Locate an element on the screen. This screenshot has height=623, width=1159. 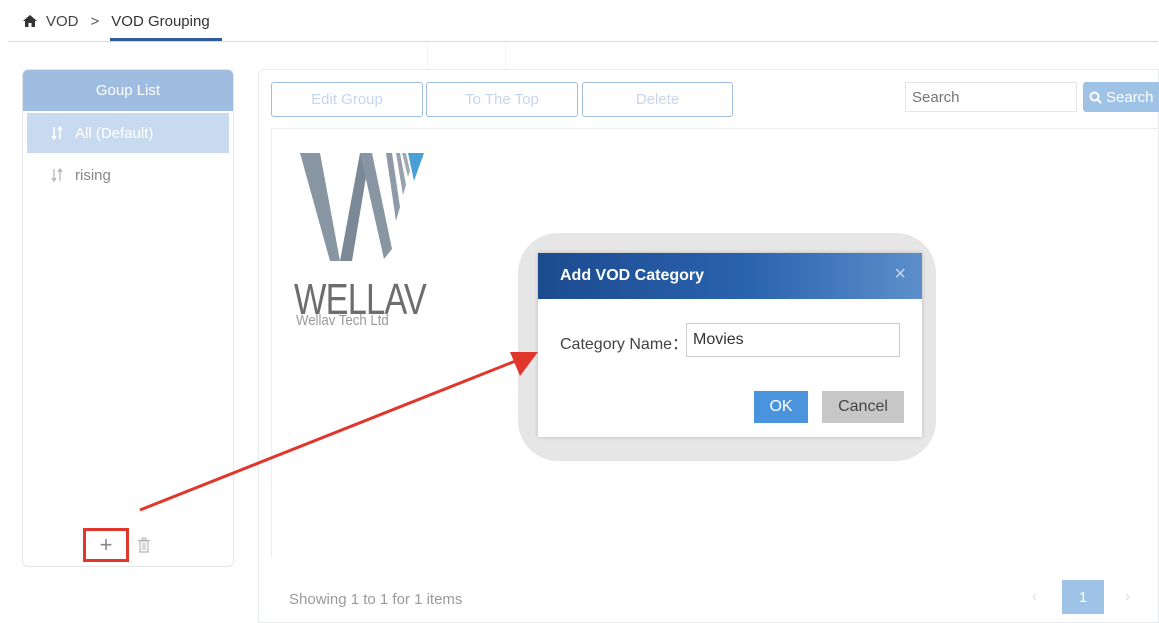
cancel-button: Cancel is located at coordinates (863, 407).